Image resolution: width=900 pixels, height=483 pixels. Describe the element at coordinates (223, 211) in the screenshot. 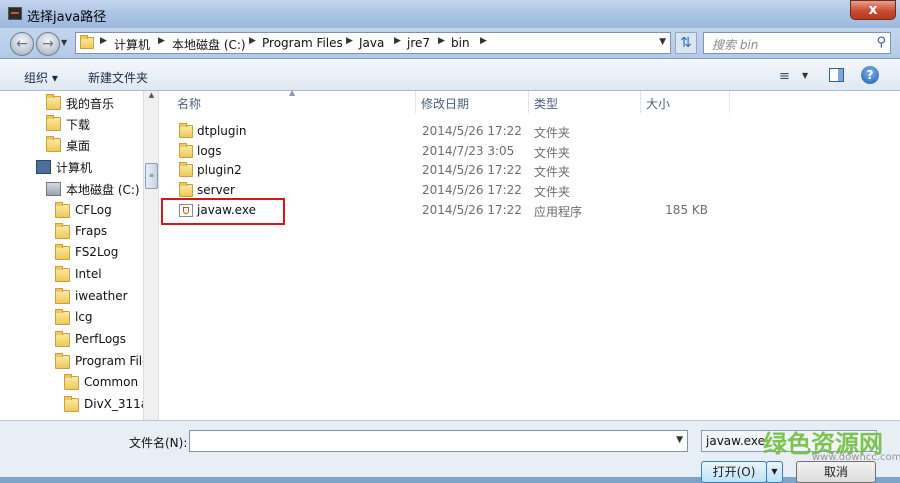

I see `highlight-annotation` at that location.